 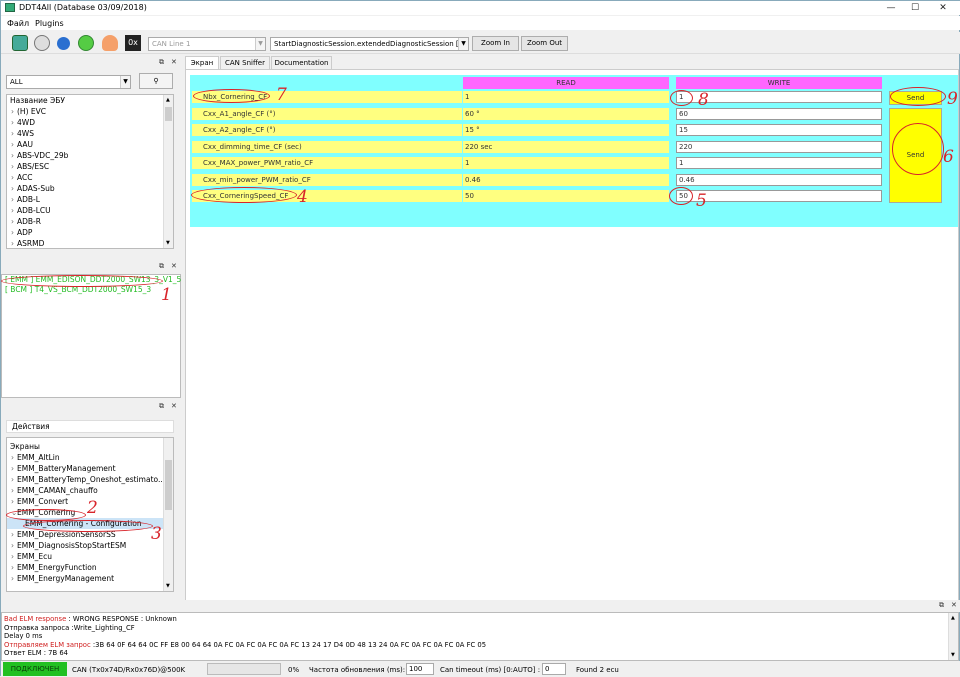 I want to click on screen-list-item: › EMM_EnergyFunction, so click(x=90, y=567).